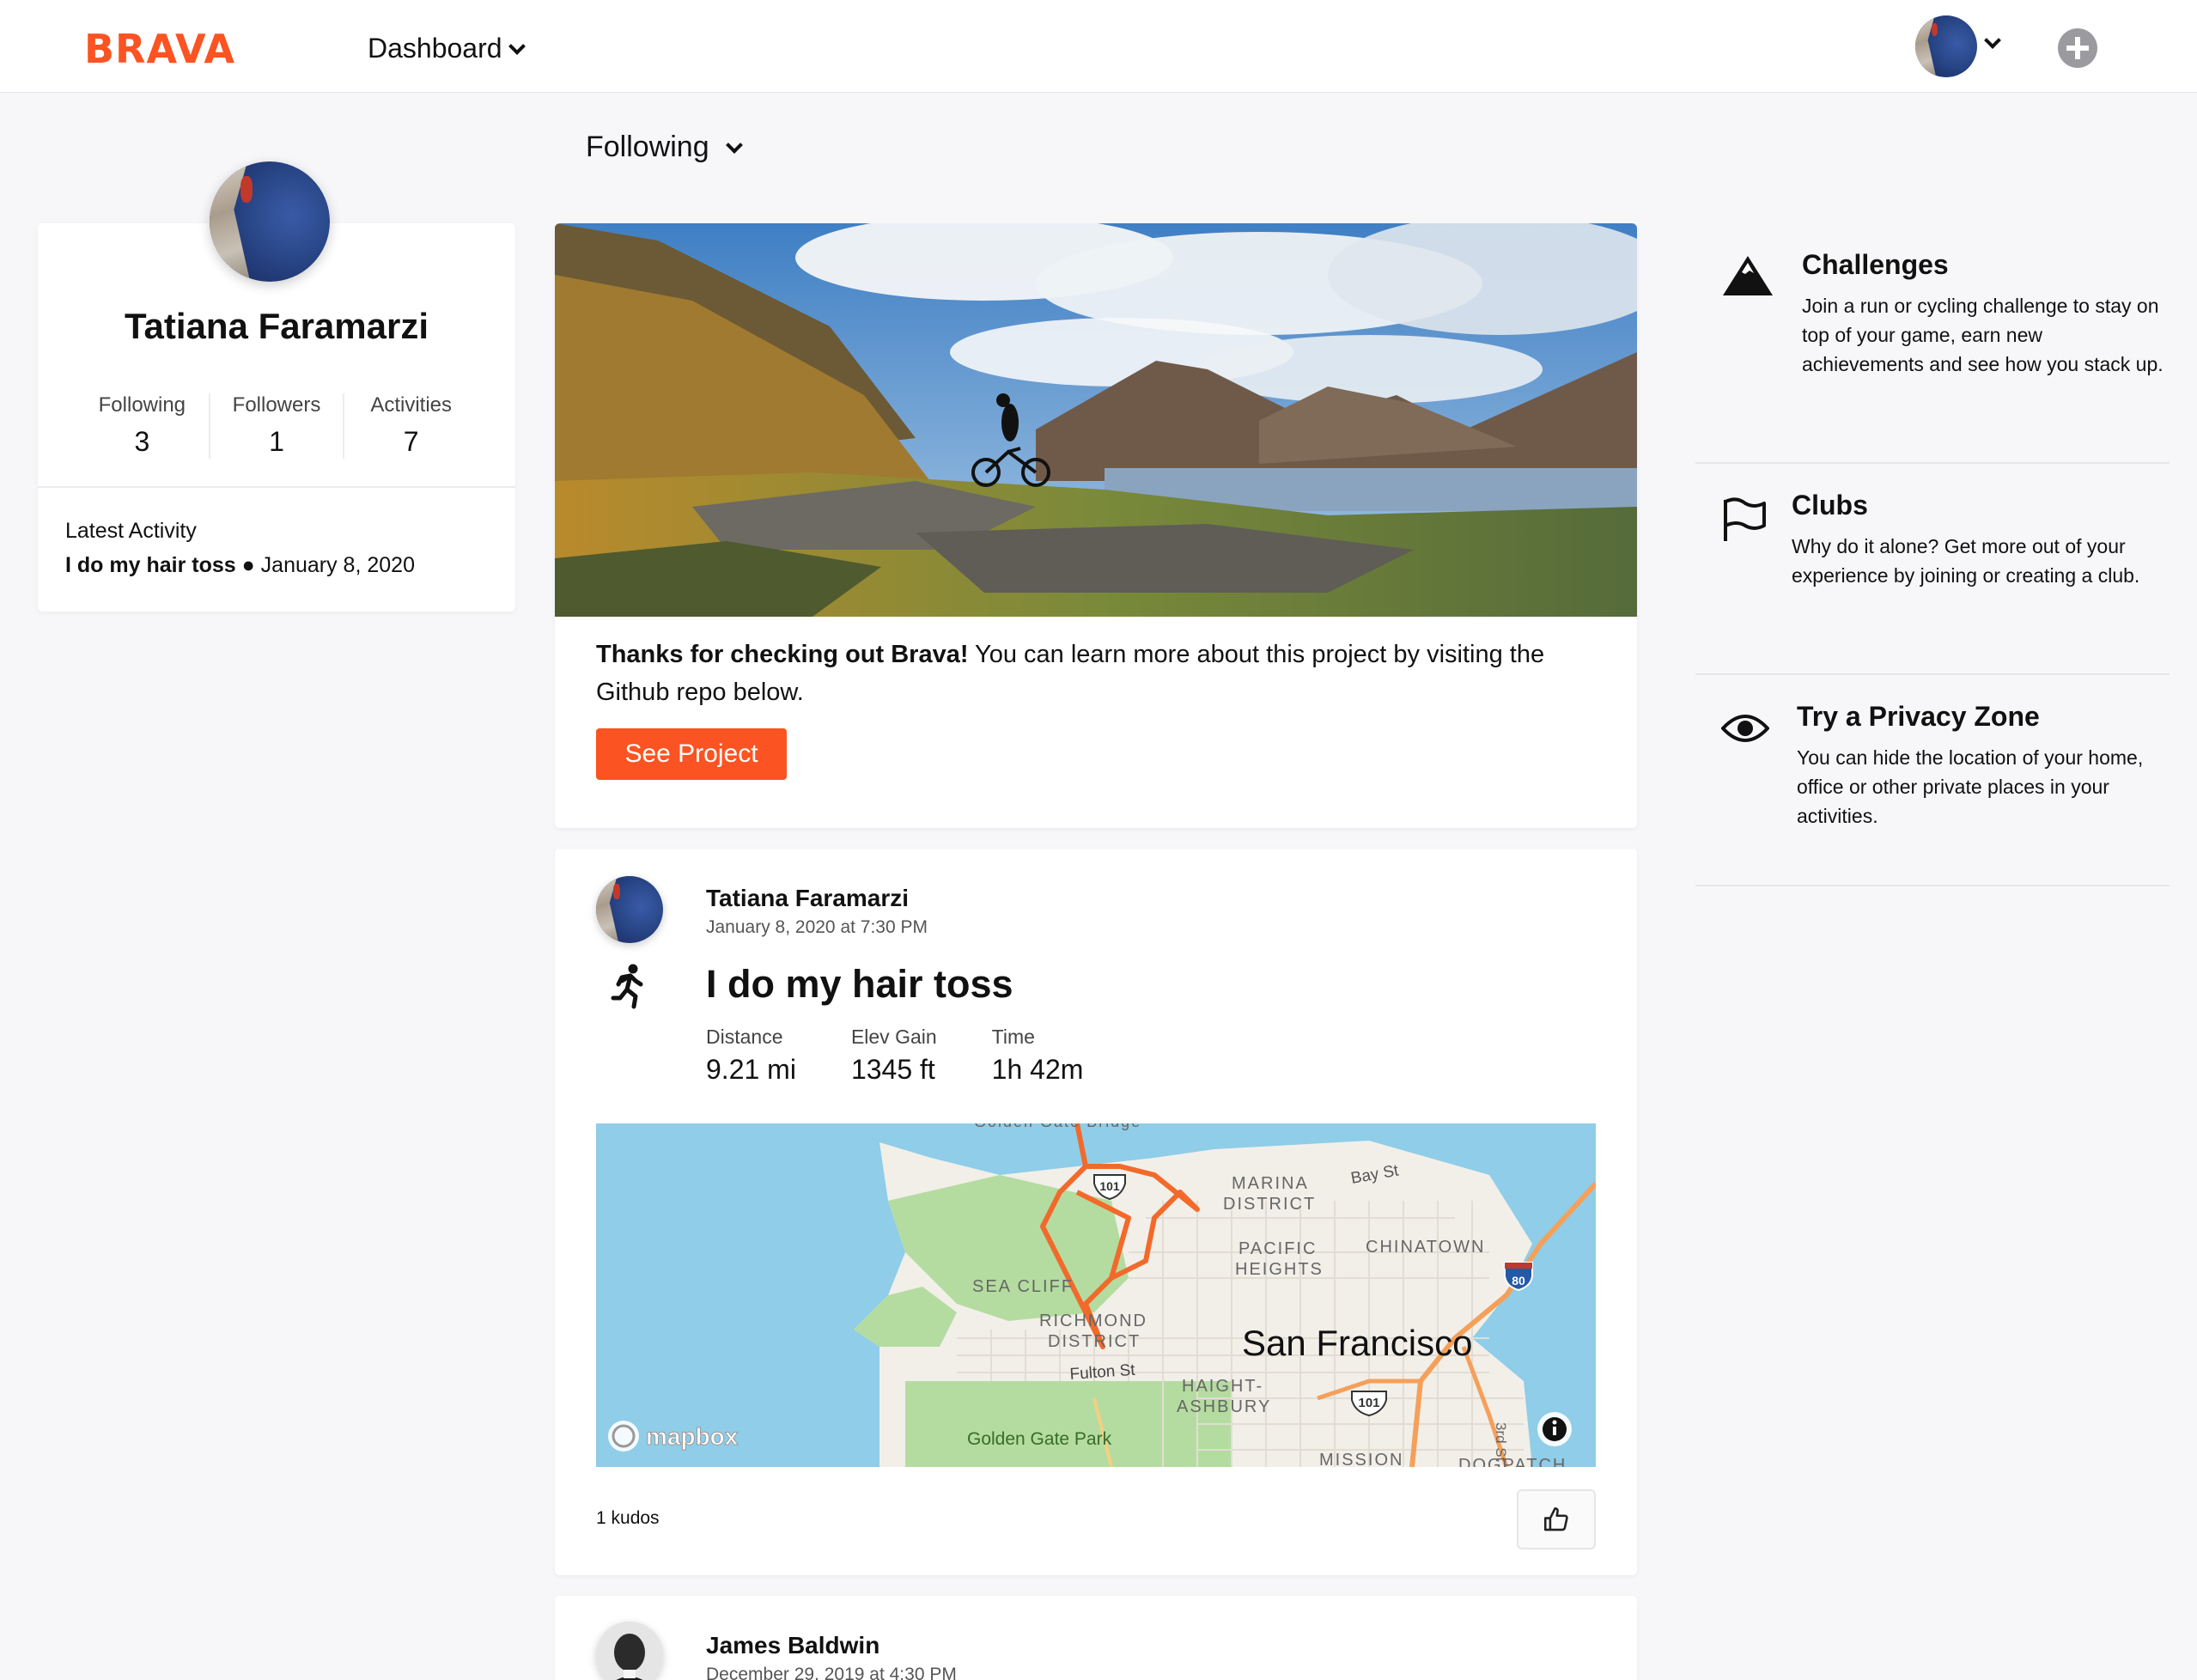  Describe the element at coordinates (627, 987) in the screenshot. I see `running-icon` at that location.